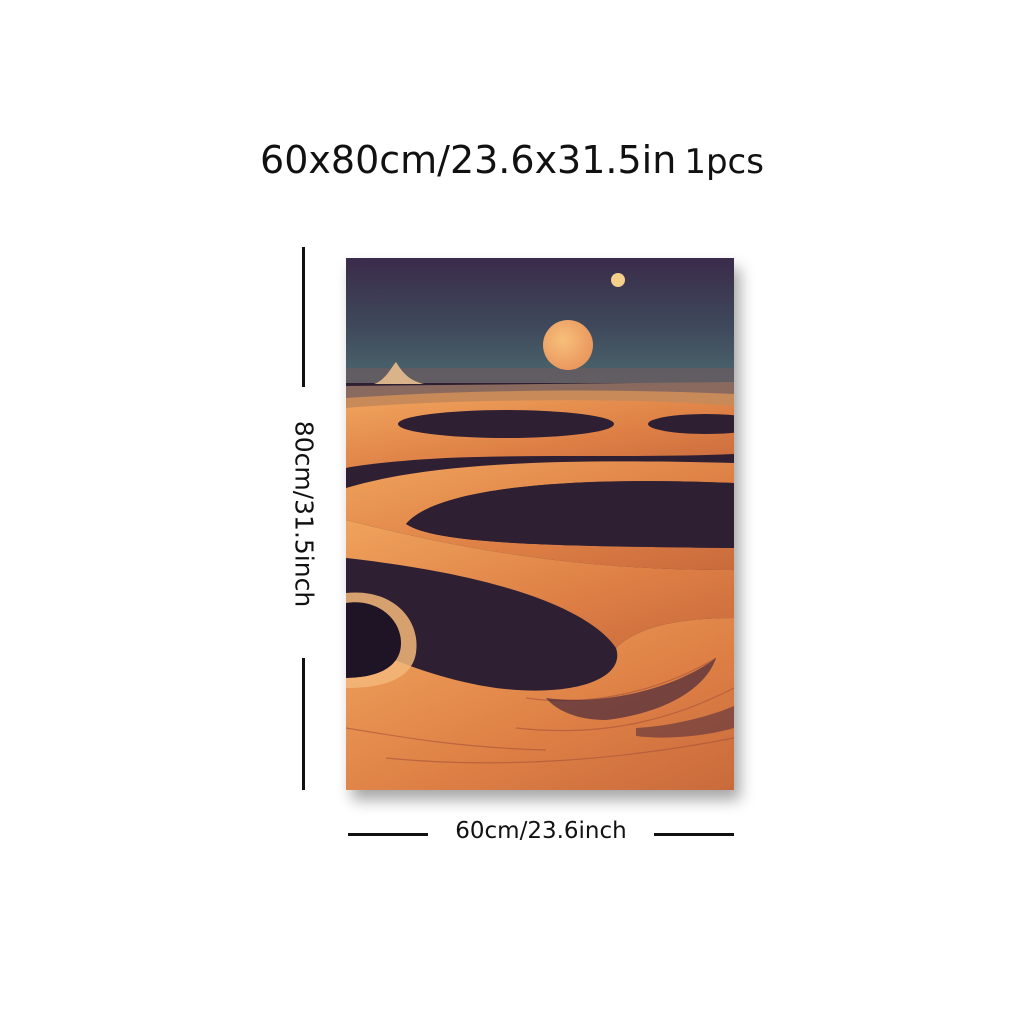  Describe the element at coordinates (694, 834) in the screenshot. I see `width-dimension-line-right` at that location.